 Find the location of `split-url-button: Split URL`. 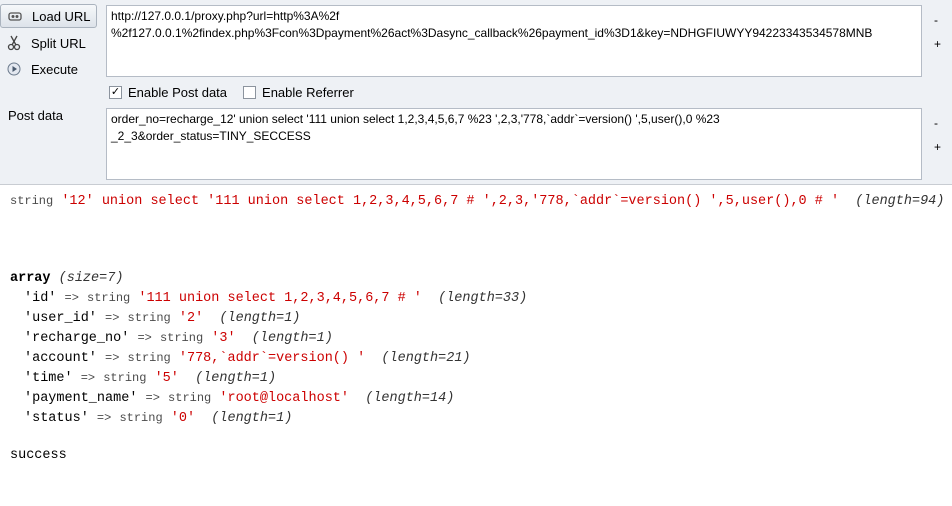

split-url-button: Split URL is located at coordinates (50, 43).